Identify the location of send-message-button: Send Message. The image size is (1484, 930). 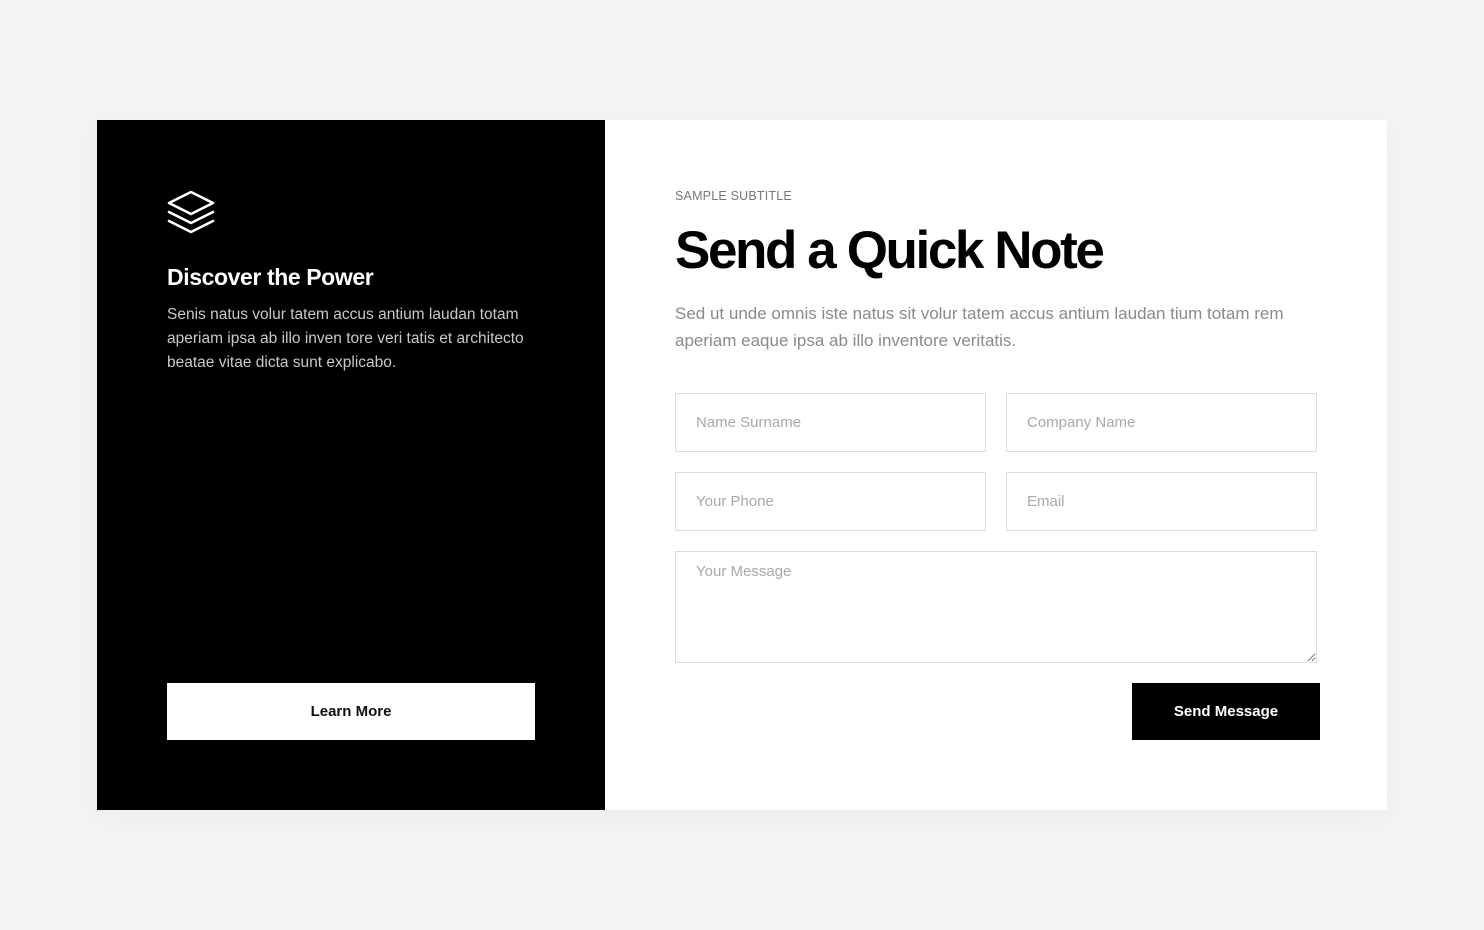
(1226, 711).